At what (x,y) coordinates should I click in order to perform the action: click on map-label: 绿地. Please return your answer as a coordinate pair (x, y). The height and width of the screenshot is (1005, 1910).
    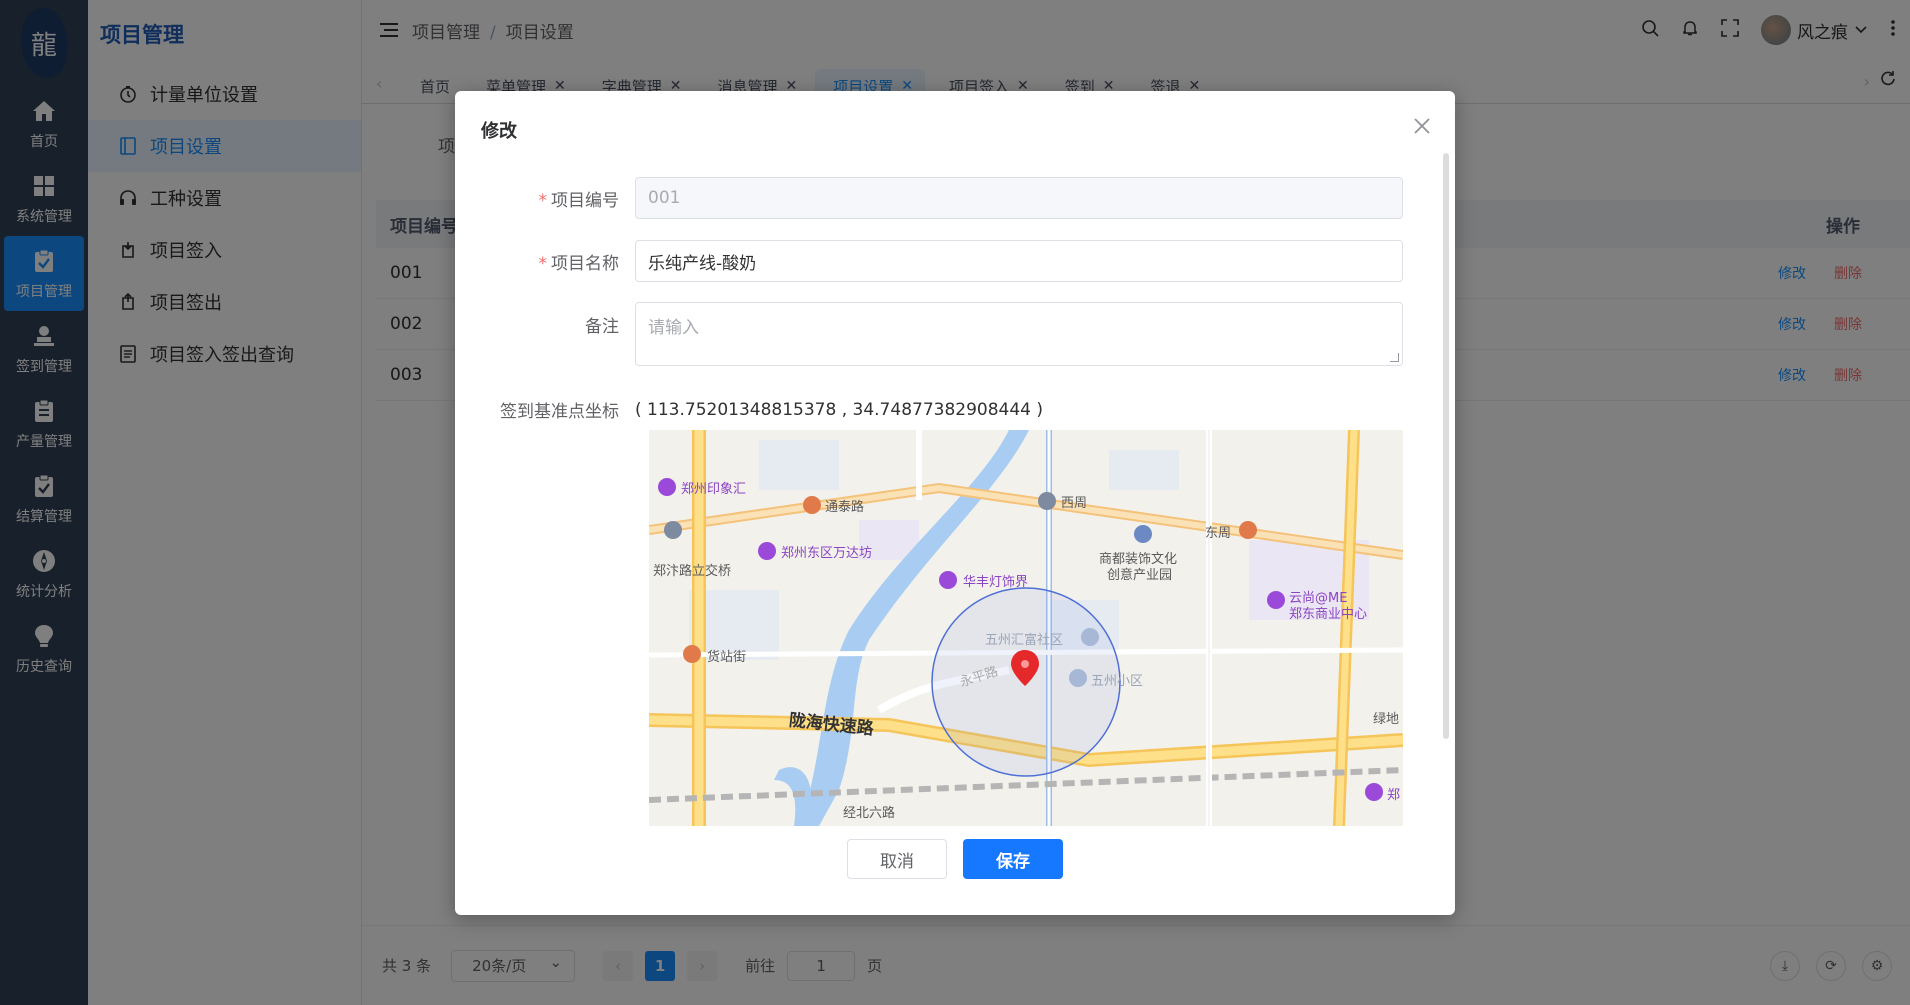
    Looking at the image, I should click on (1386, 719).